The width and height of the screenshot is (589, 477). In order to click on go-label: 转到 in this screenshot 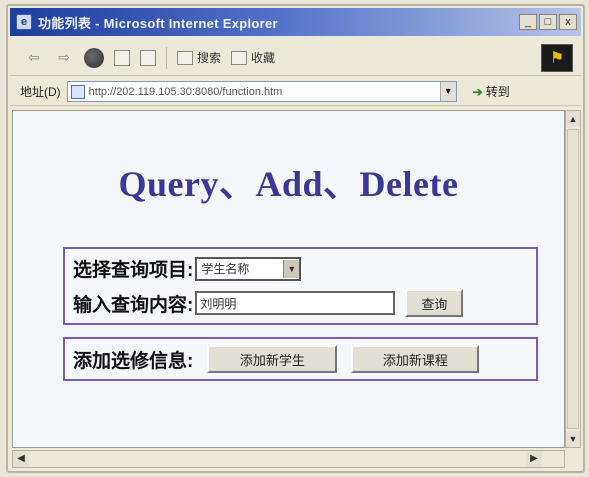, I will do `click(497, 92)`.